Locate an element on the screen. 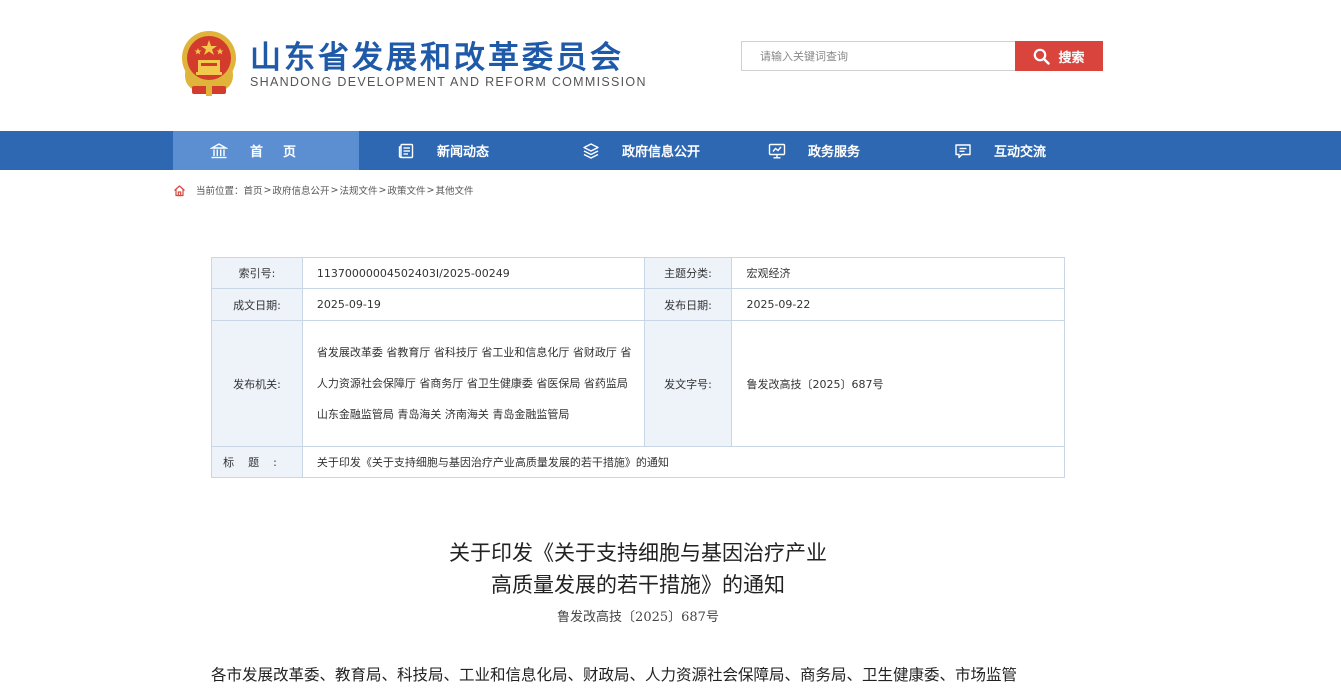 Image resolution: width=1341 pixels, height=695 pixels. published-date-value: 2025-09-22 is located at coordinates (898, 304).